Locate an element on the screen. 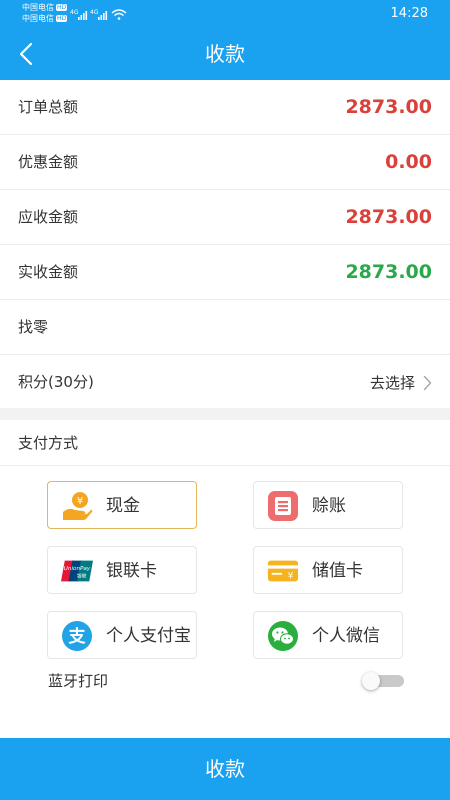  section-divider is located at coordinates (225, 414).